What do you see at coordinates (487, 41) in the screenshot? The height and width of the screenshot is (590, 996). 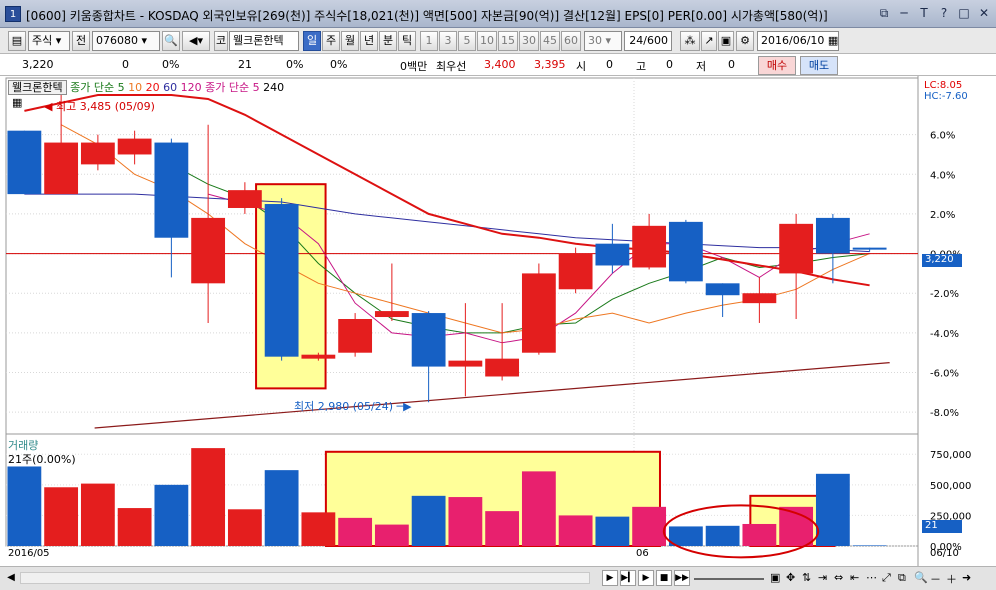 I see `minute-10: 10` at bounding box center [487, 41].